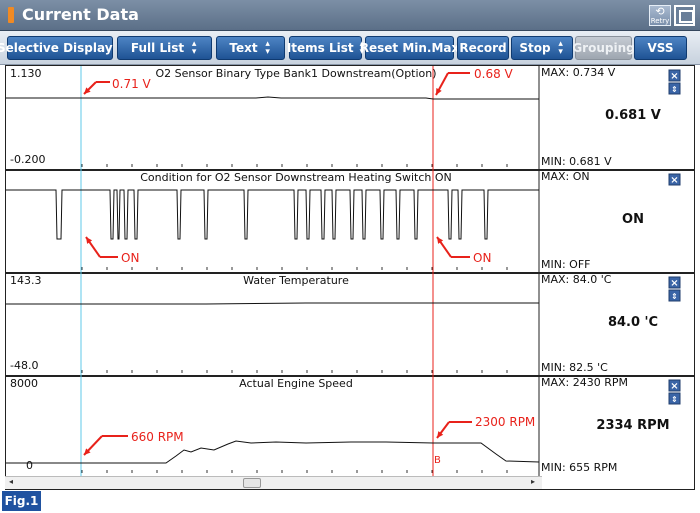  What do you see at coordinates (27, 159) in the screenshot?
I see `scale-min-label: -0.200` at bounding box center [27, 159].